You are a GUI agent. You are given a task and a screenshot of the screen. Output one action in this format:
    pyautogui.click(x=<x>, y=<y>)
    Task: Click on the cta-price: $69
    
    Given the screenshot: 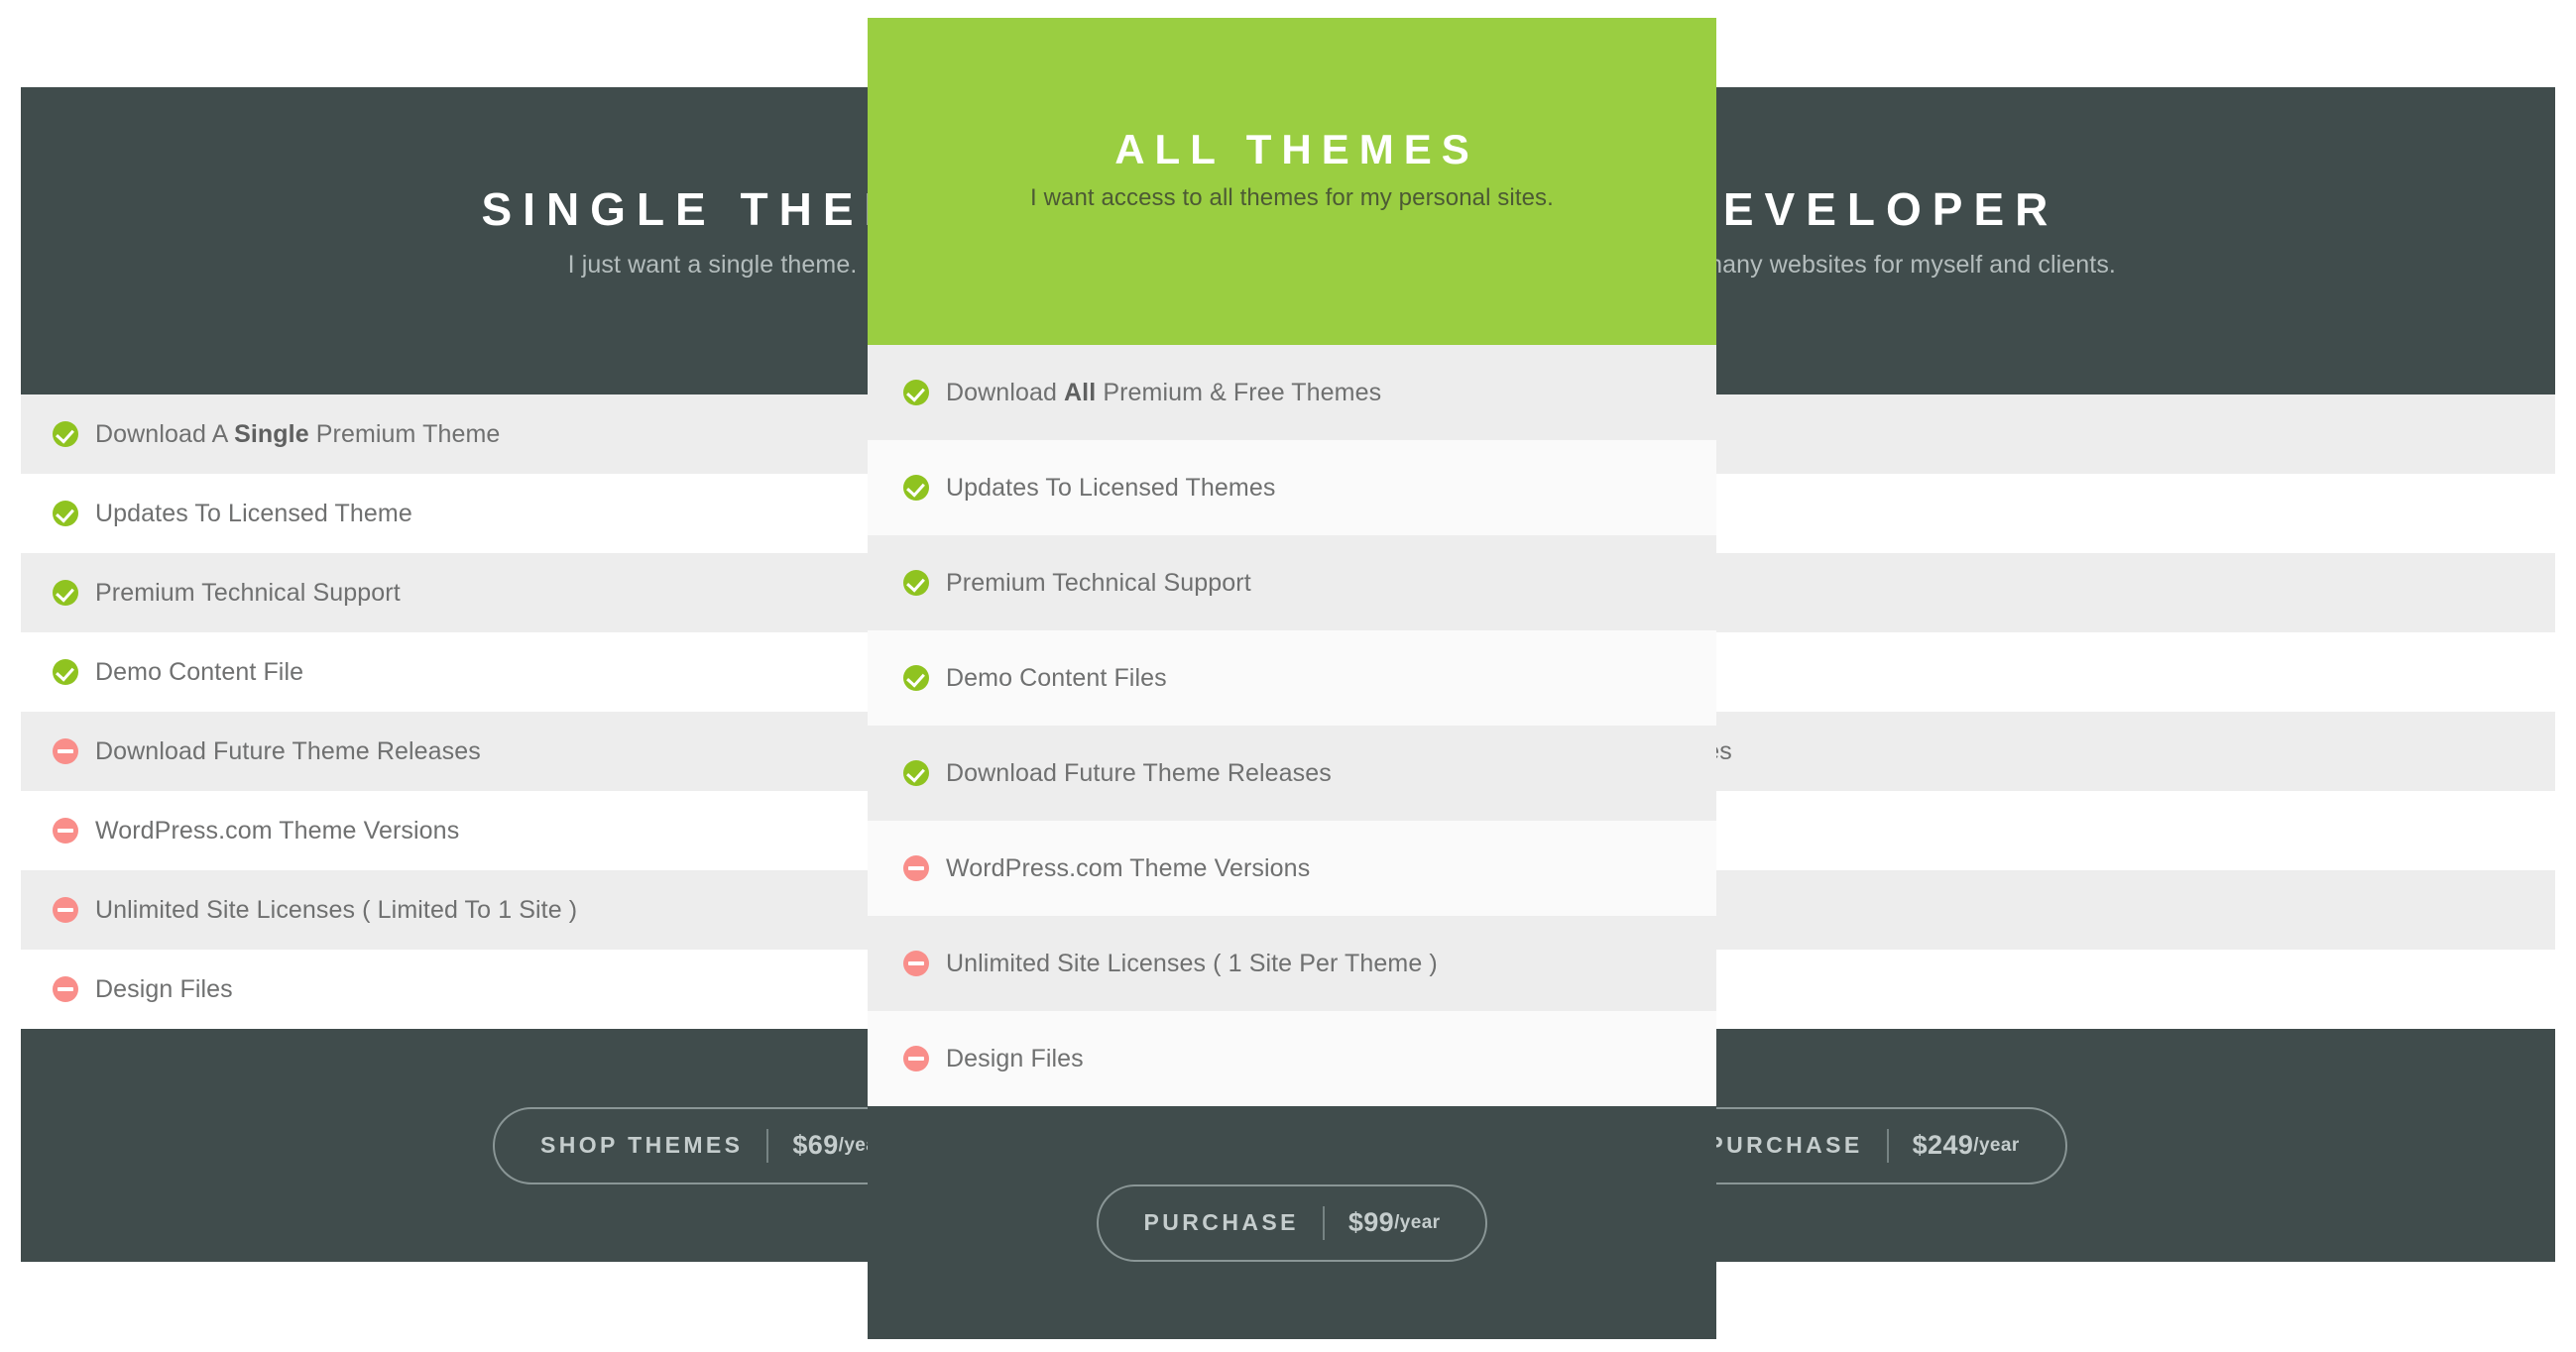 What is the action you would take?
    pyautogui.click(x=815, y=1145)
    